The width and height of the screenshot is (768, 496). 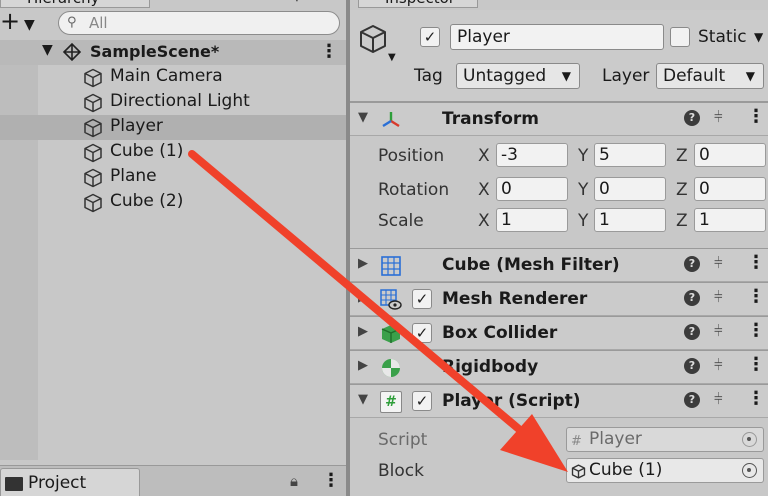 I want to click on hierarchy-item-selected: Player, so click(x=173, y=127).